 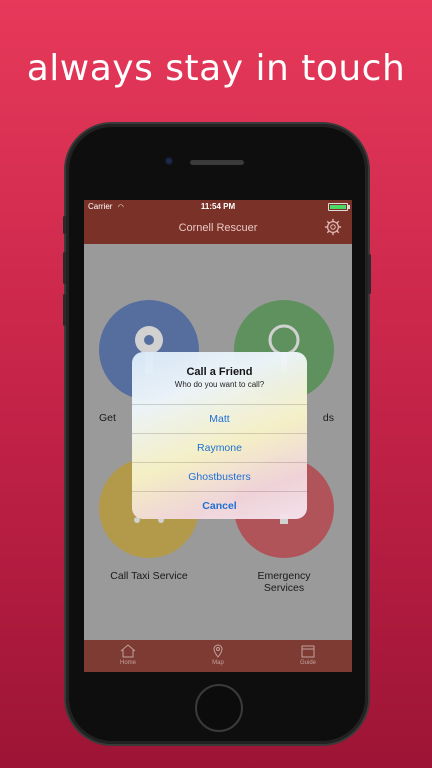 I want to click on tab-label: Map, so click(x=218, y=663).